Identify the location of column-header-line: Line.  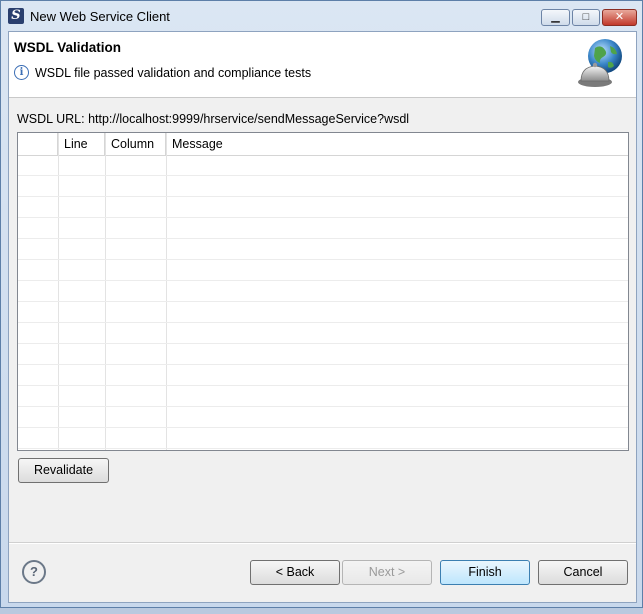
(81, 144).